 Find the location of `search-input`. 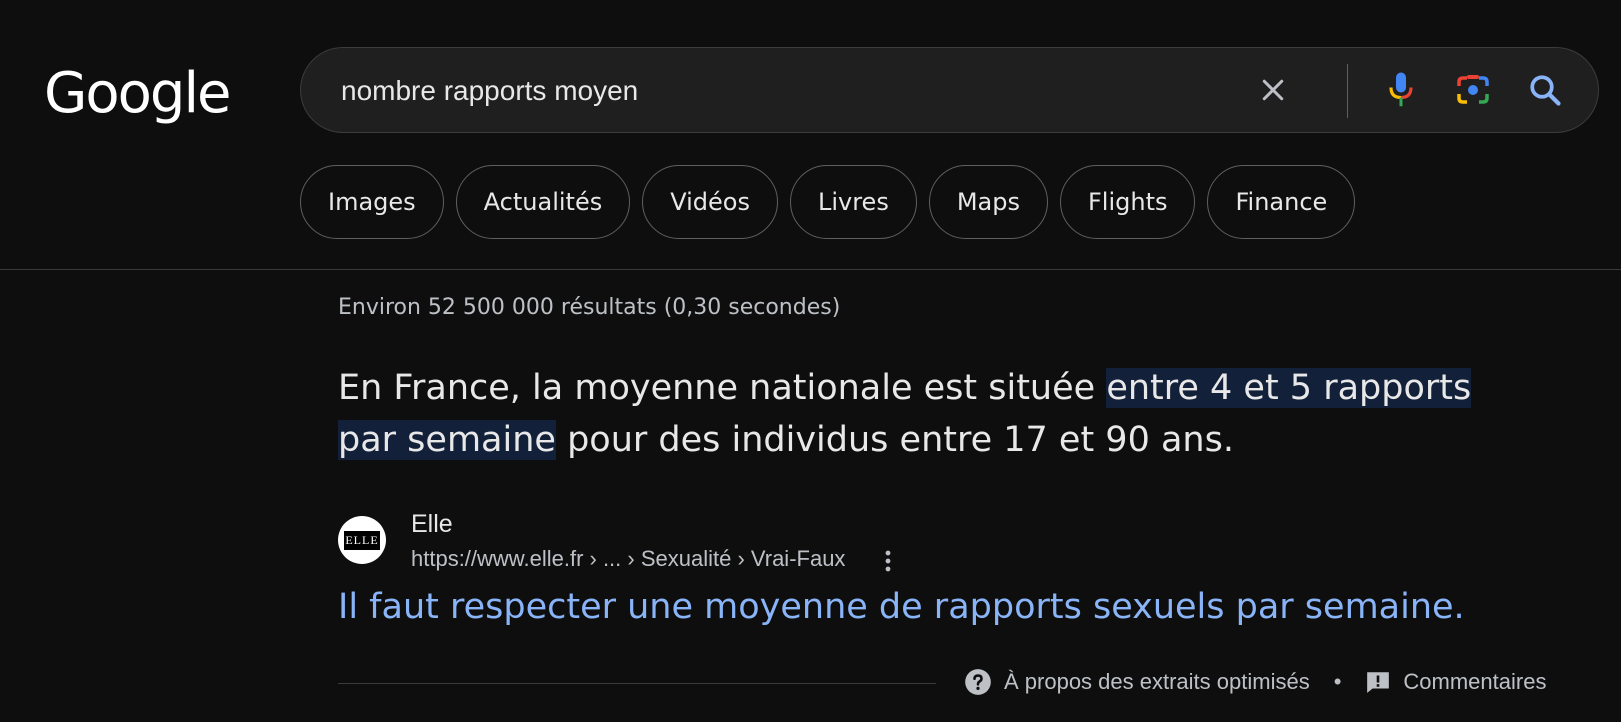

search-input is located at coordinates (766, 91).